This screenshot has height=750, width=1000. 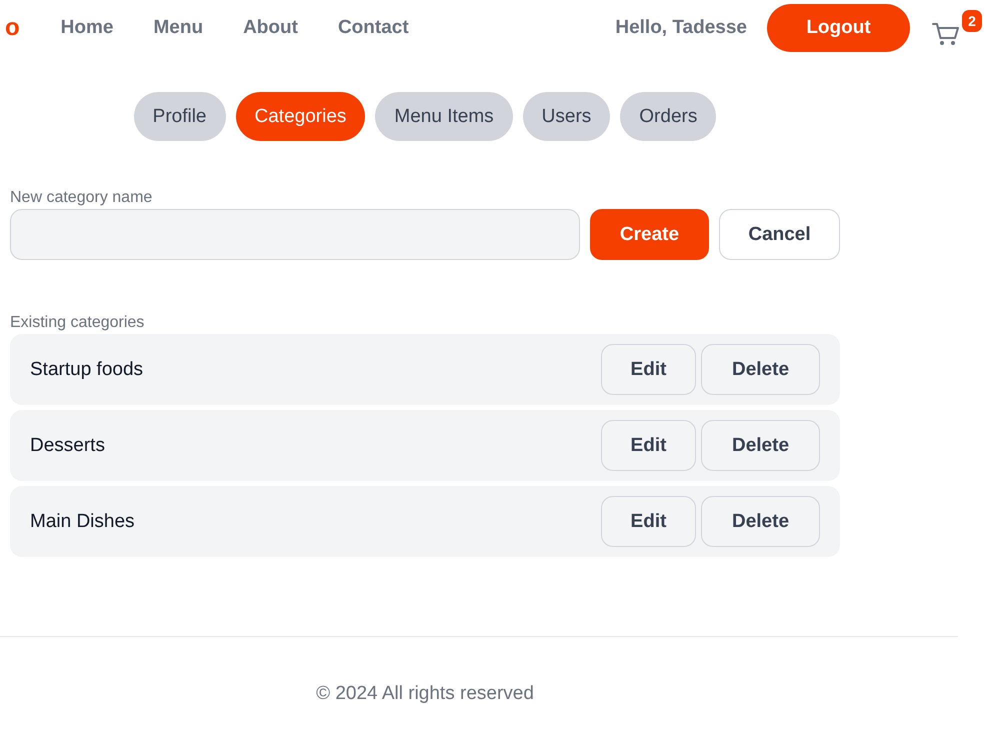 What do you see at coordinates (373, 28) in the screenshot?
I see `nav-link: Contact` at bounding box center [373, 28].